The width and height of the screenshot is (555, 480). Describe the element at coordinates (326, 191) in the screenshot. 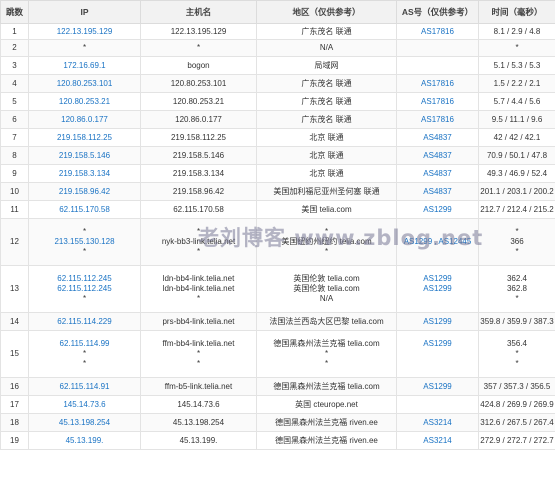

I see `region-cell: 美国加利福尼亚州圣何塞 联通` at that location.